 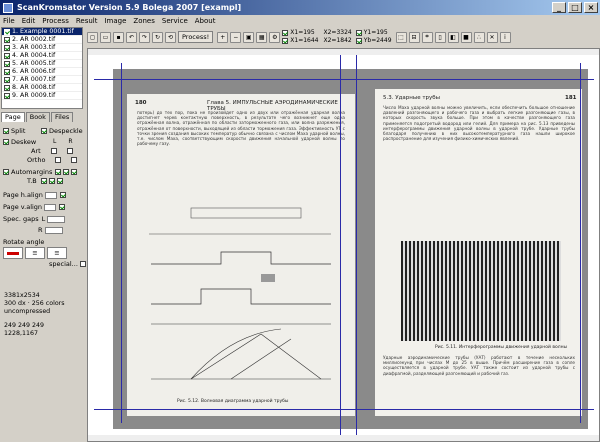 What do you see at coordinates (82, 264) in the screenshot?
I see `special-checkbox` at bounding box center [82, 264].